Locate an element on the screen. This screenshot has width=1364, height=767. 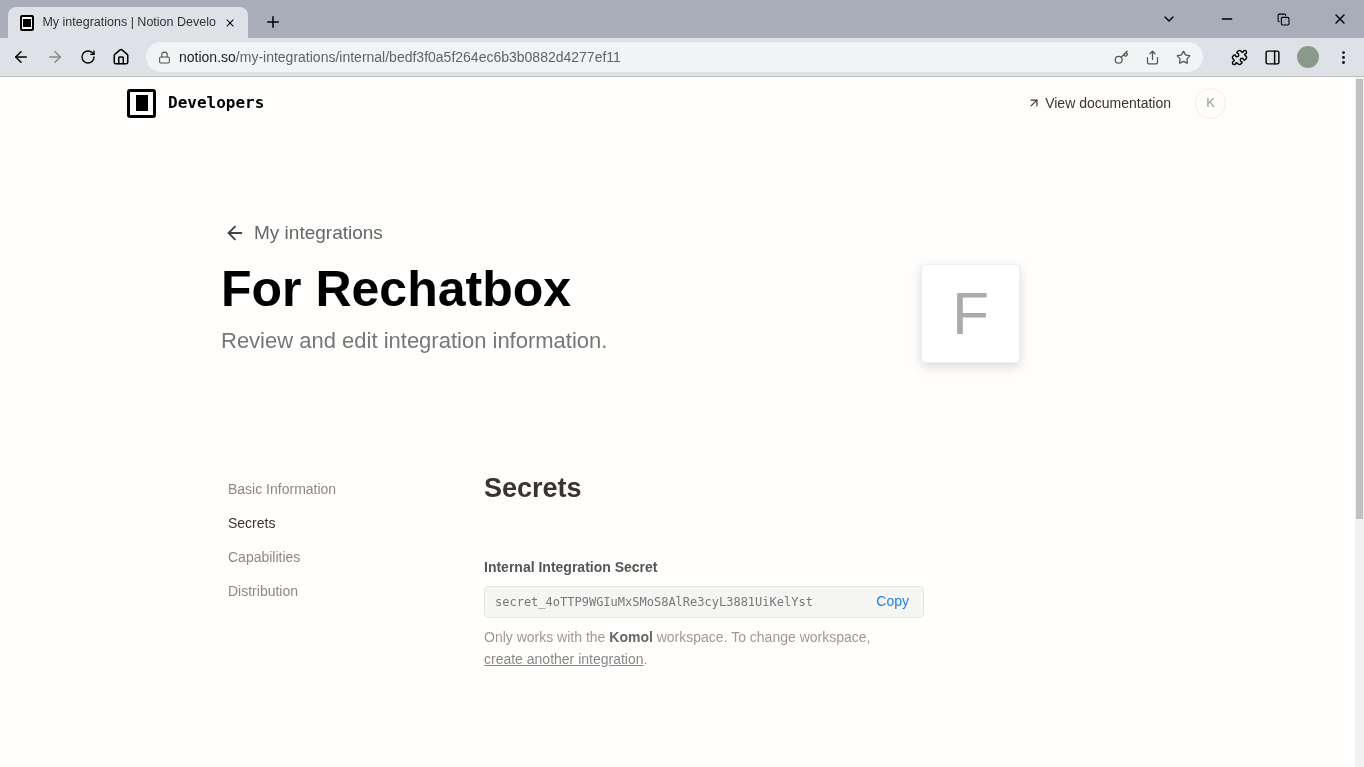
brand-name: Developers is located at coordinates (216, 103).